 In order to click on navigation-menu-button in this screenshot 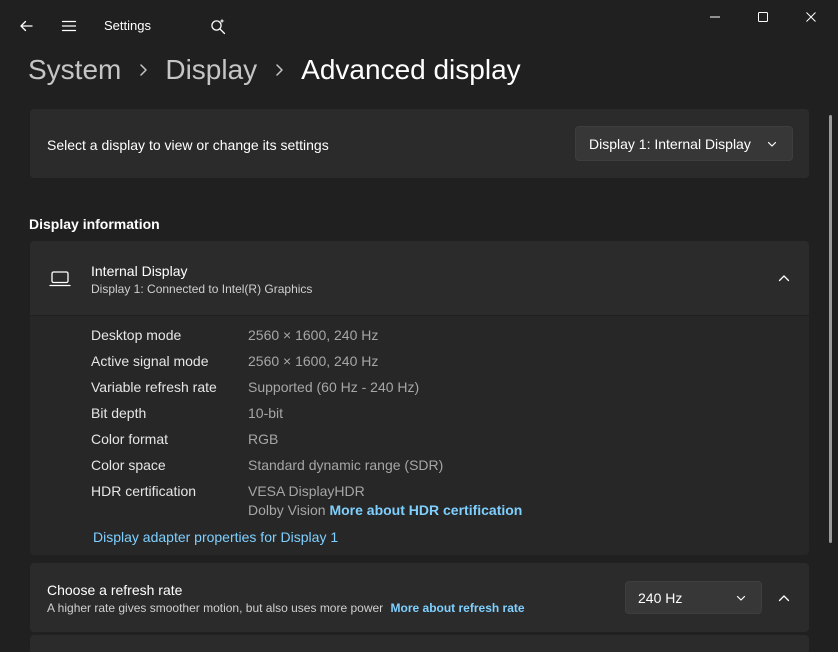, I will do `click(69, 26)`.